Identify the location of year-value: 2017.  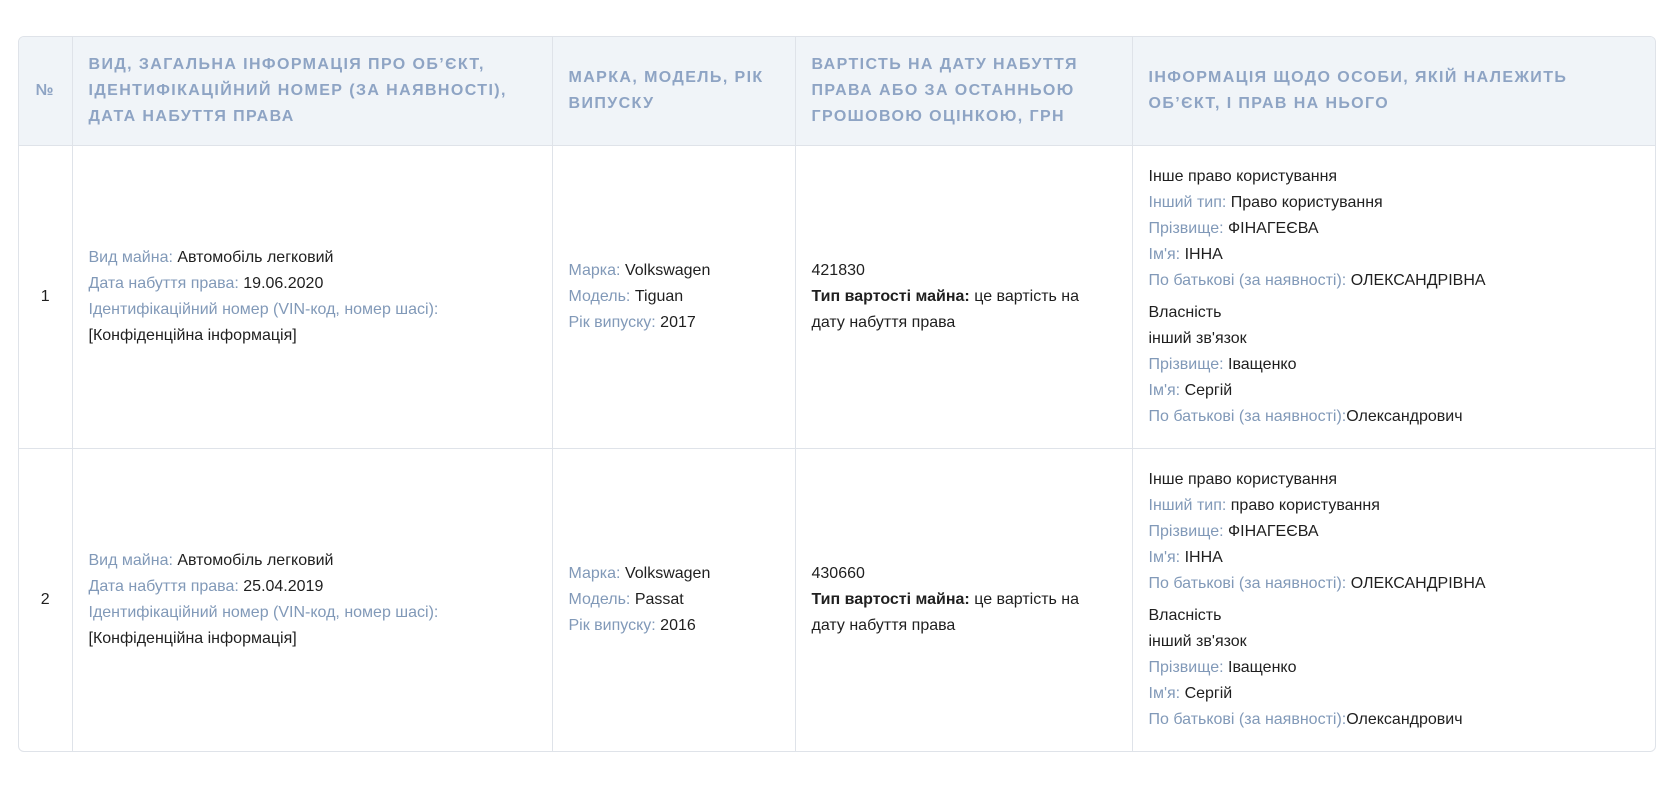
(678, 322).